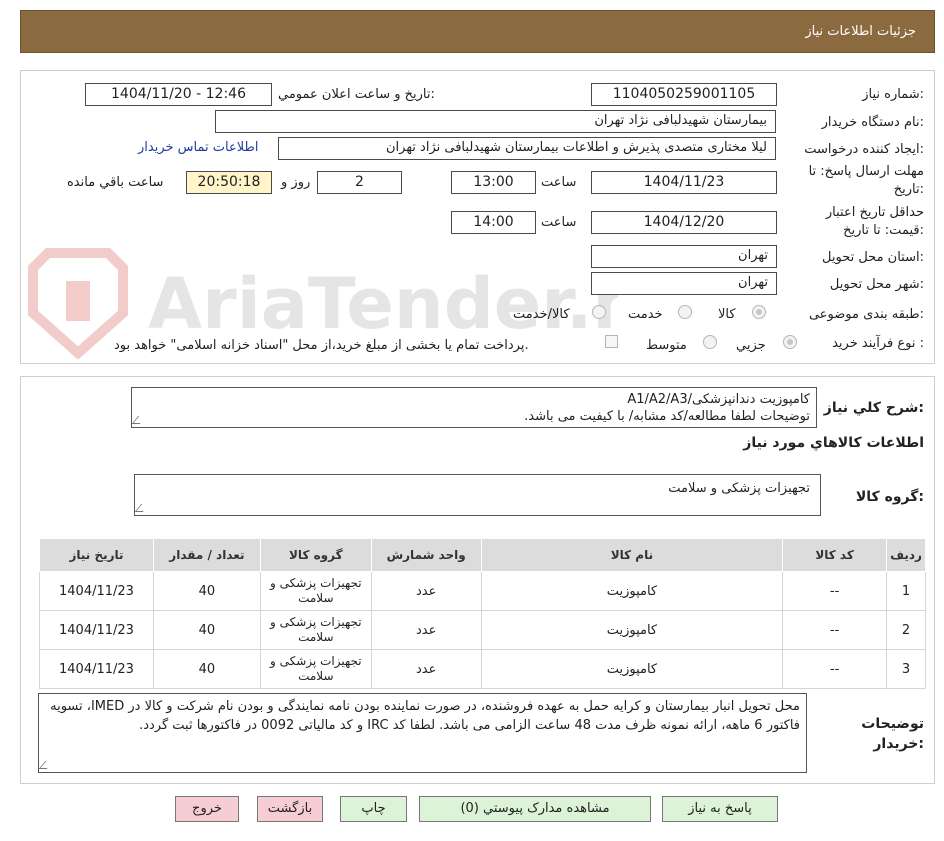 This screenshot has height=841, width=944. Describe the element at coordinates (864, 149) in the screenshot. I see `requester-label: ایجاد کننده درخواست:` at that location.